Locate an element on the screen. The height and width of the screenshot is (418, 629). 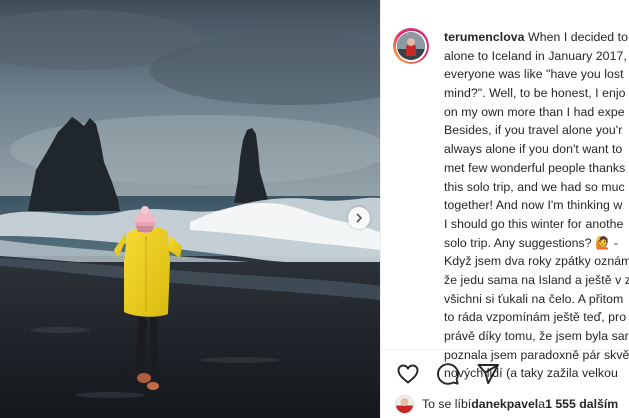
chevron-right-icon is located at coordinates (359, 218).